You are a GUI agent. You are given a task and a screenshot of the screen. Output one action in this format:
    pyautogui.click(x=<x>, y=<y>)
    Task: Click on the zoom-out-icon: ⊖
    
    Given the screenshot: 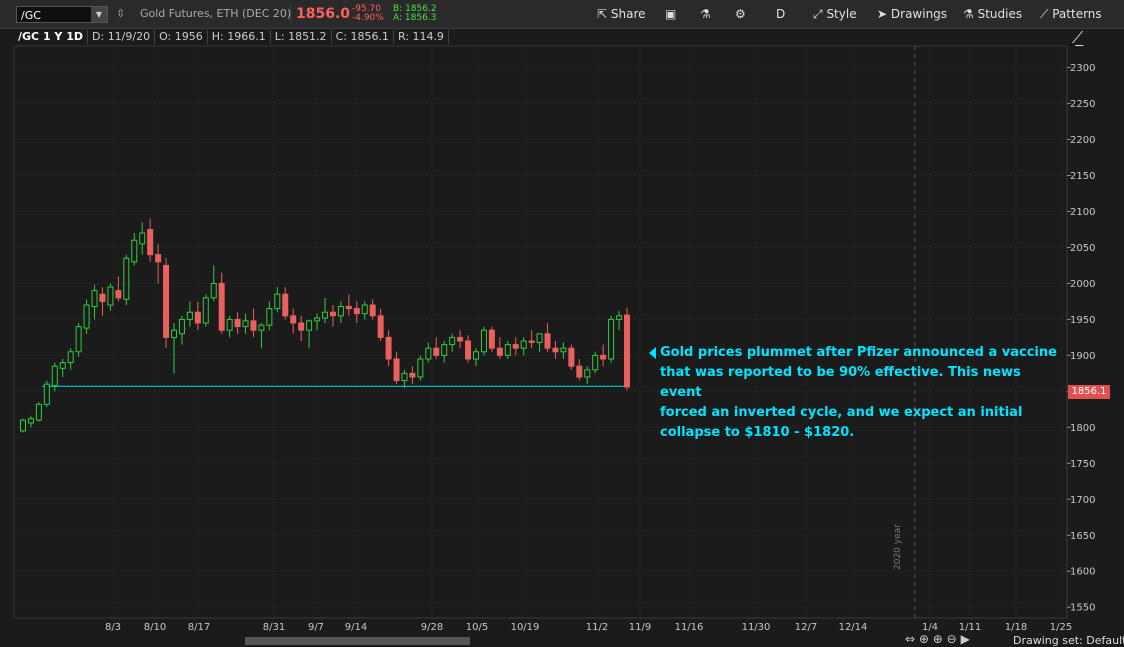 What is the action you would take?
    pyautogui.click(x=952, y=639)
    